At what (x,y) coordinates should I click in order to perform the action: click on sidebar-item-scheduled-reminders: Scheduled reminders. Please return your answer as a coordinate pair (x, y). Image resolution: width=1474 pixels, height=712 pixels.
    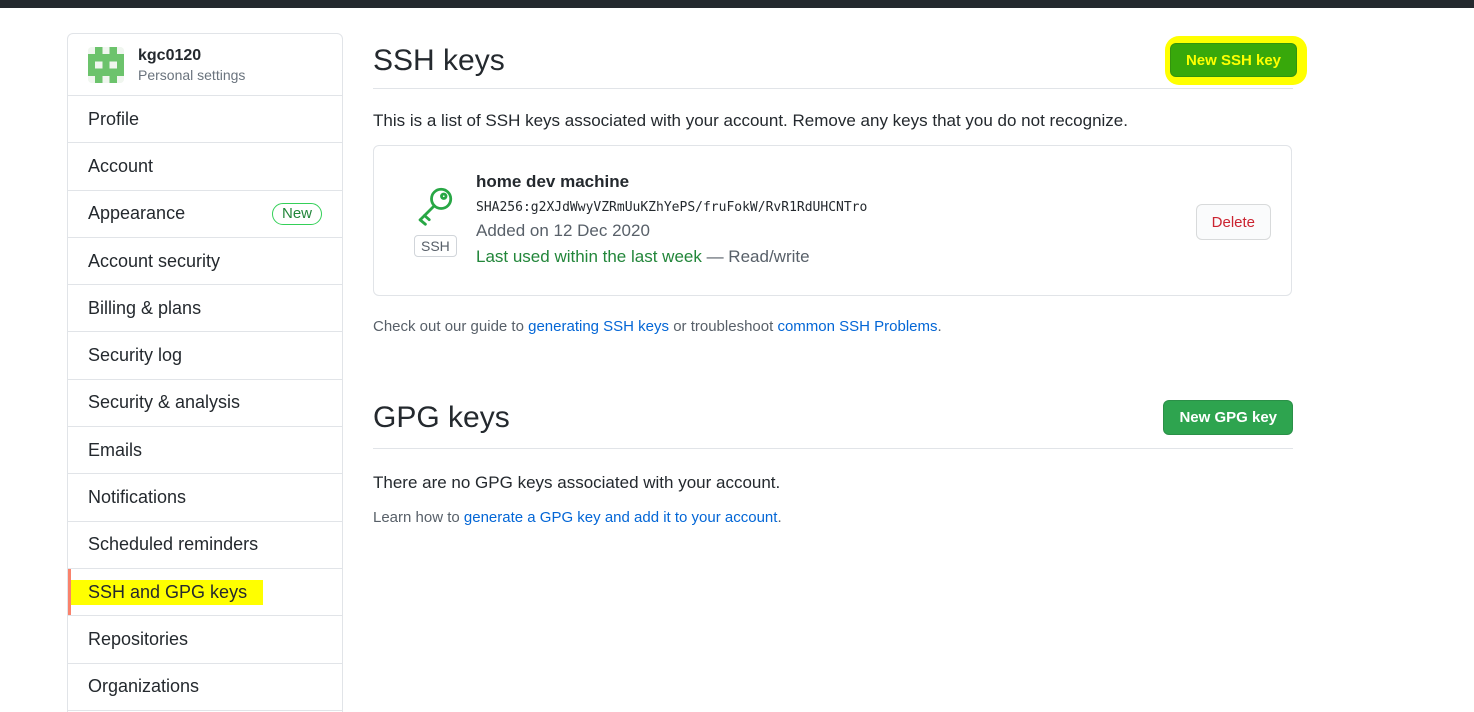
    Looking at the image, I should click on (205, 545).